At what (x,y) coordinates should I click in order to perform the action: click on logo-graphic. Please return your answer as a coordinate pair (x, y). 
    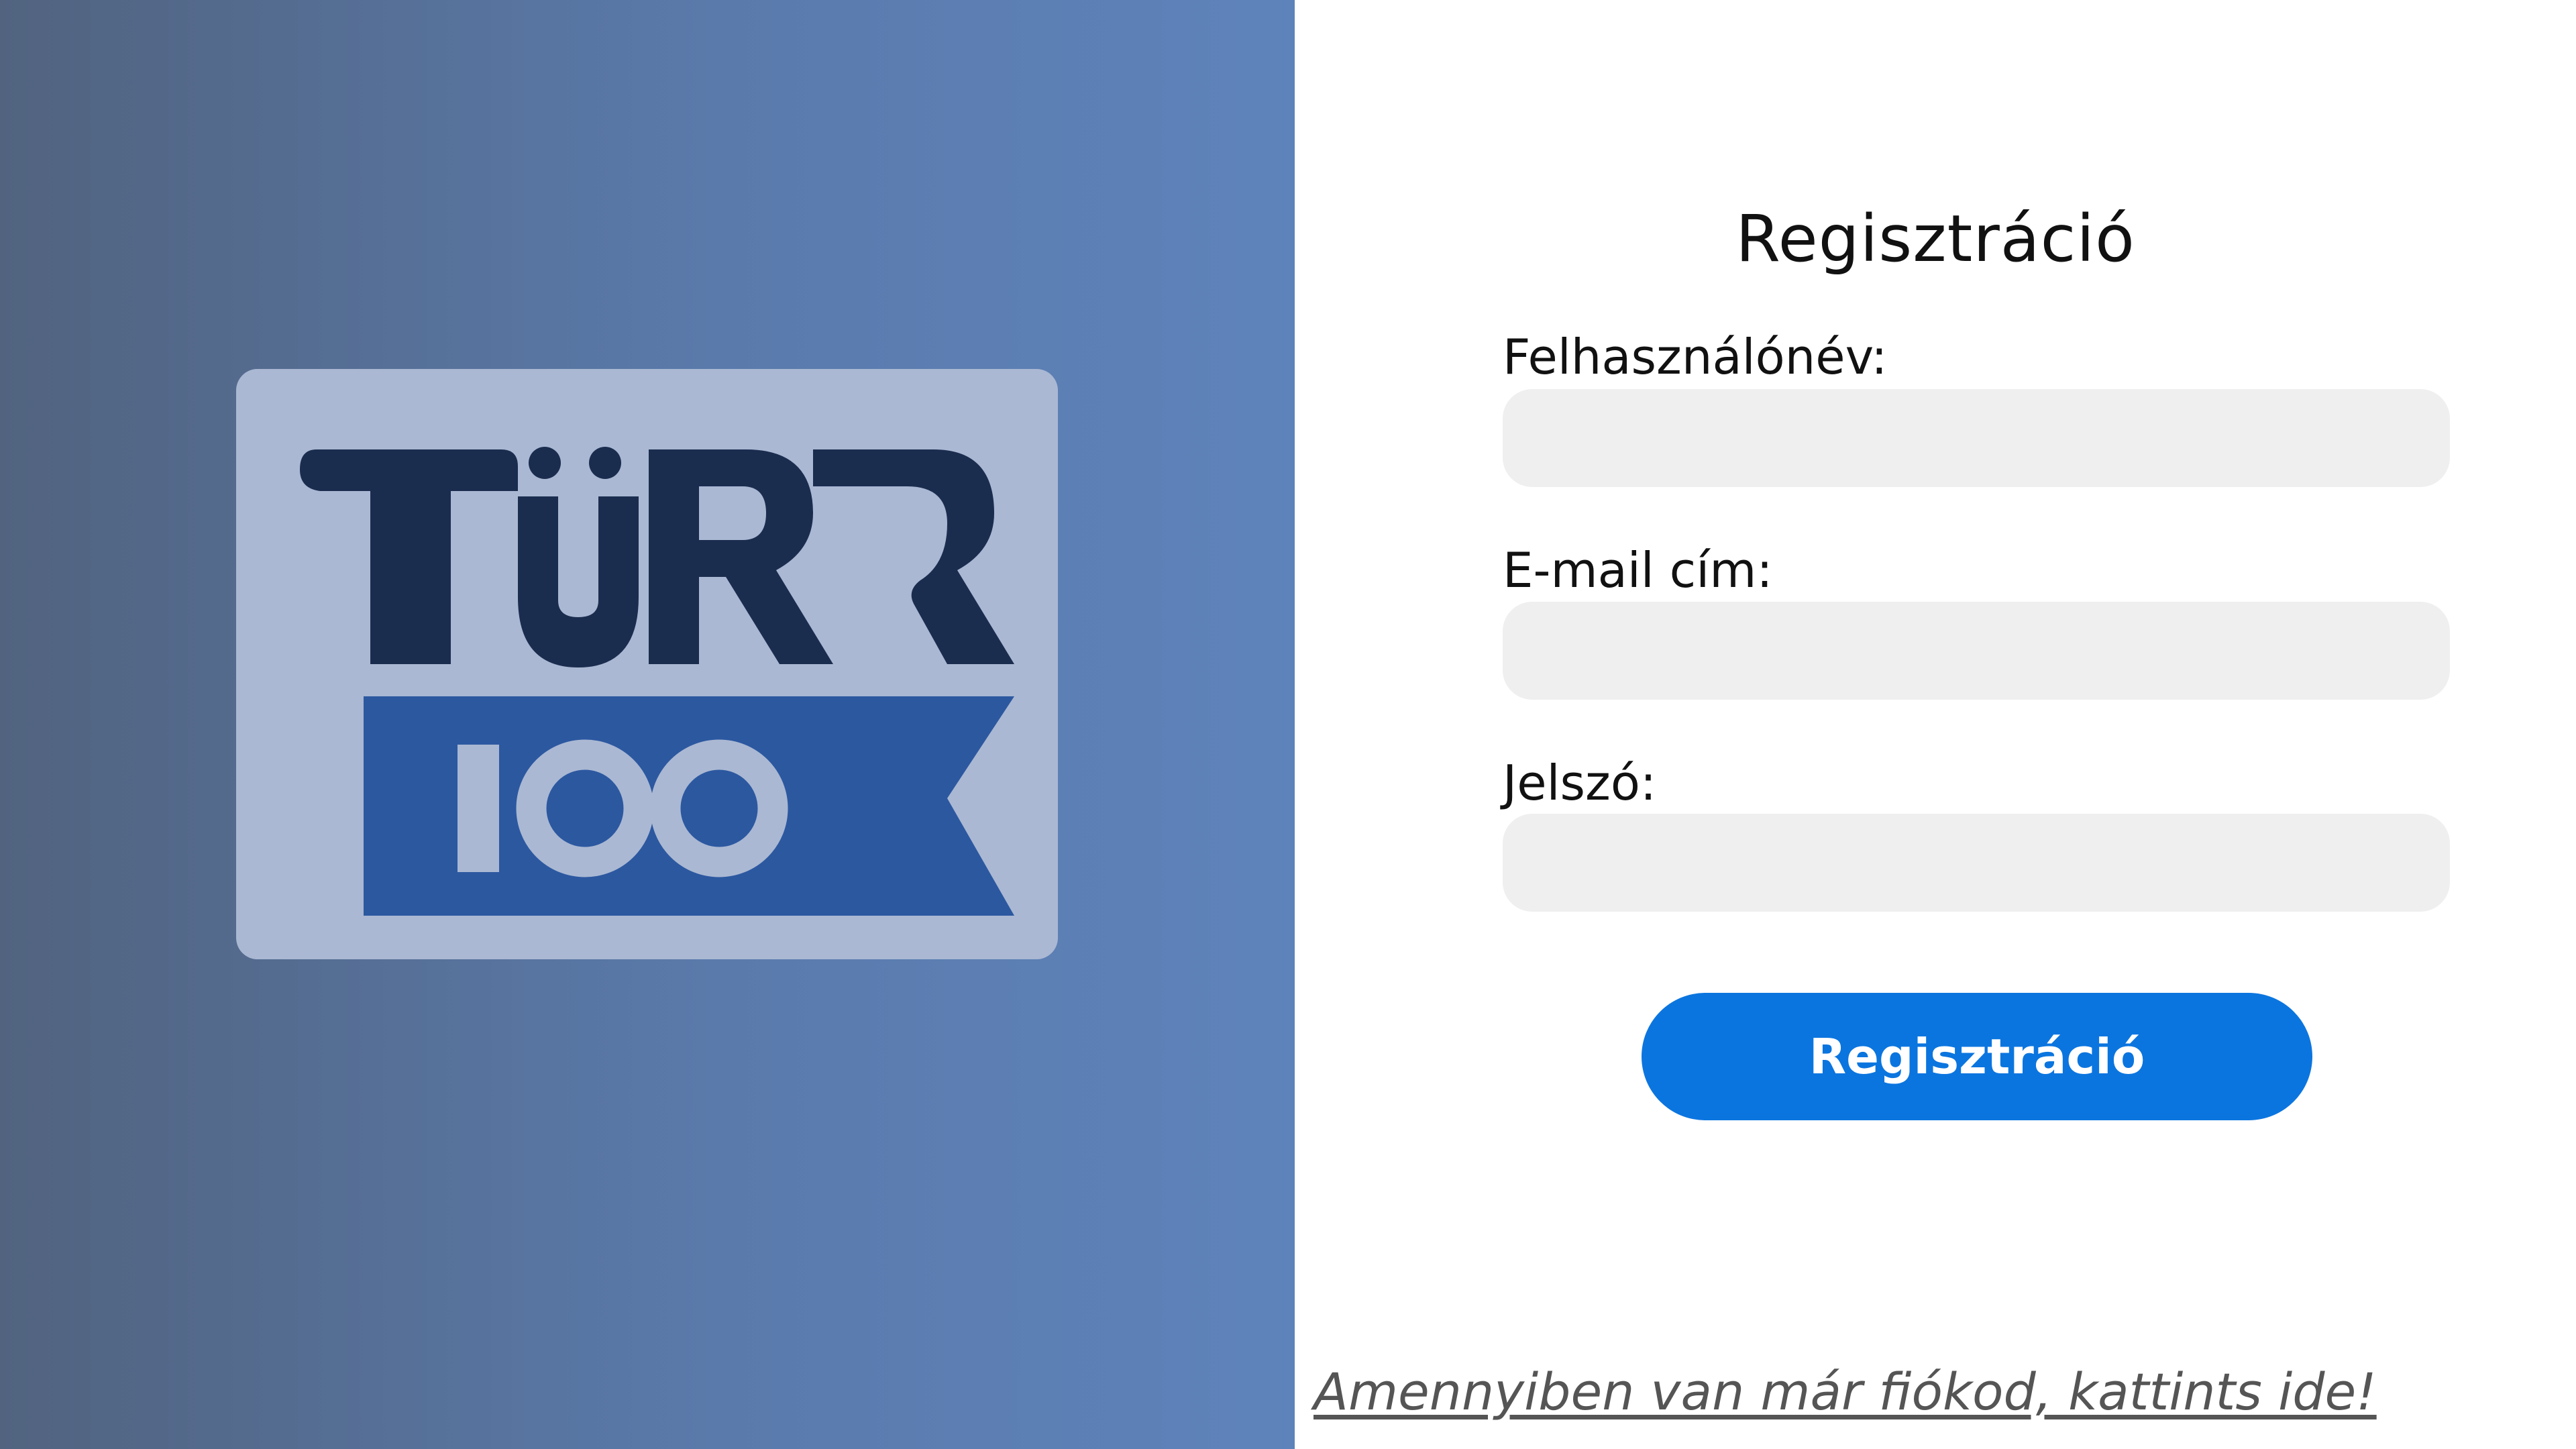
    Looking at the image, I should click on (657, 681).